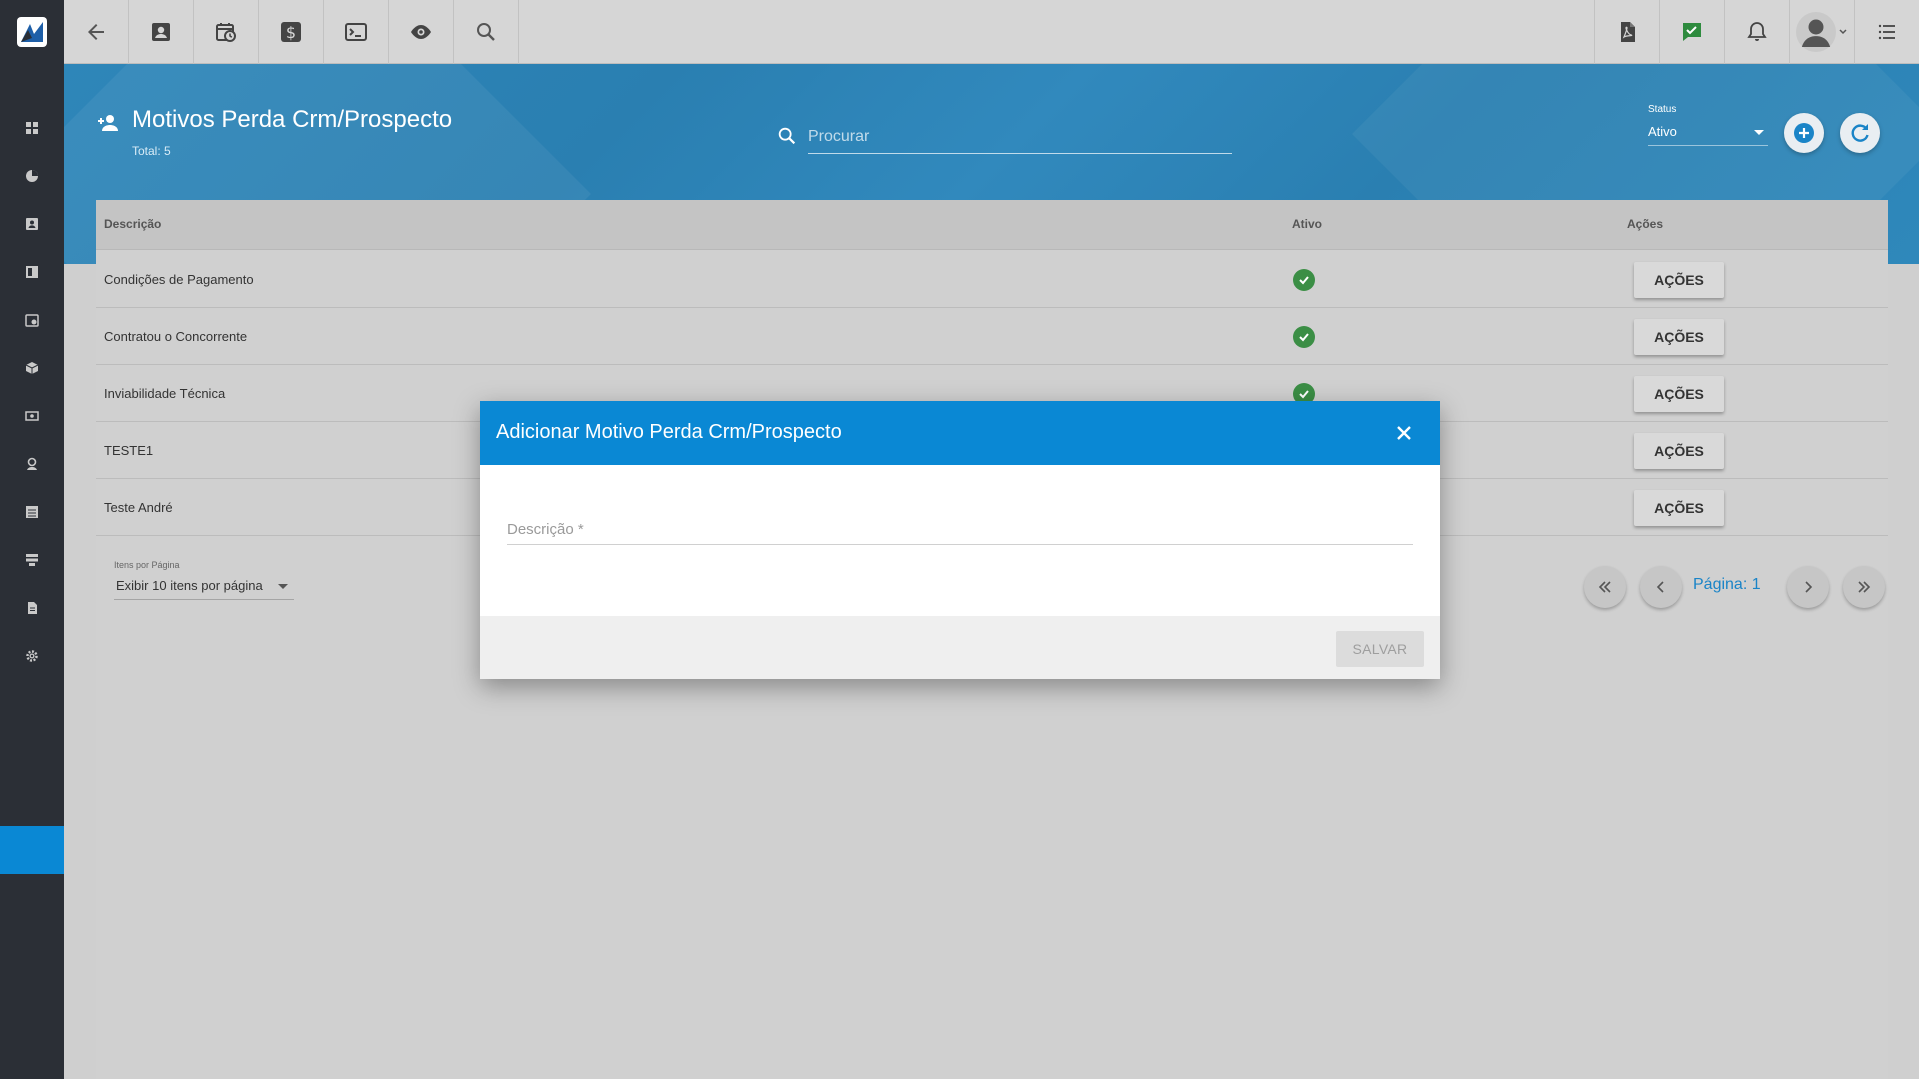 The height and width of the screenshot is (1079, 1919). I want to click on close-button, so click(1404, 433).